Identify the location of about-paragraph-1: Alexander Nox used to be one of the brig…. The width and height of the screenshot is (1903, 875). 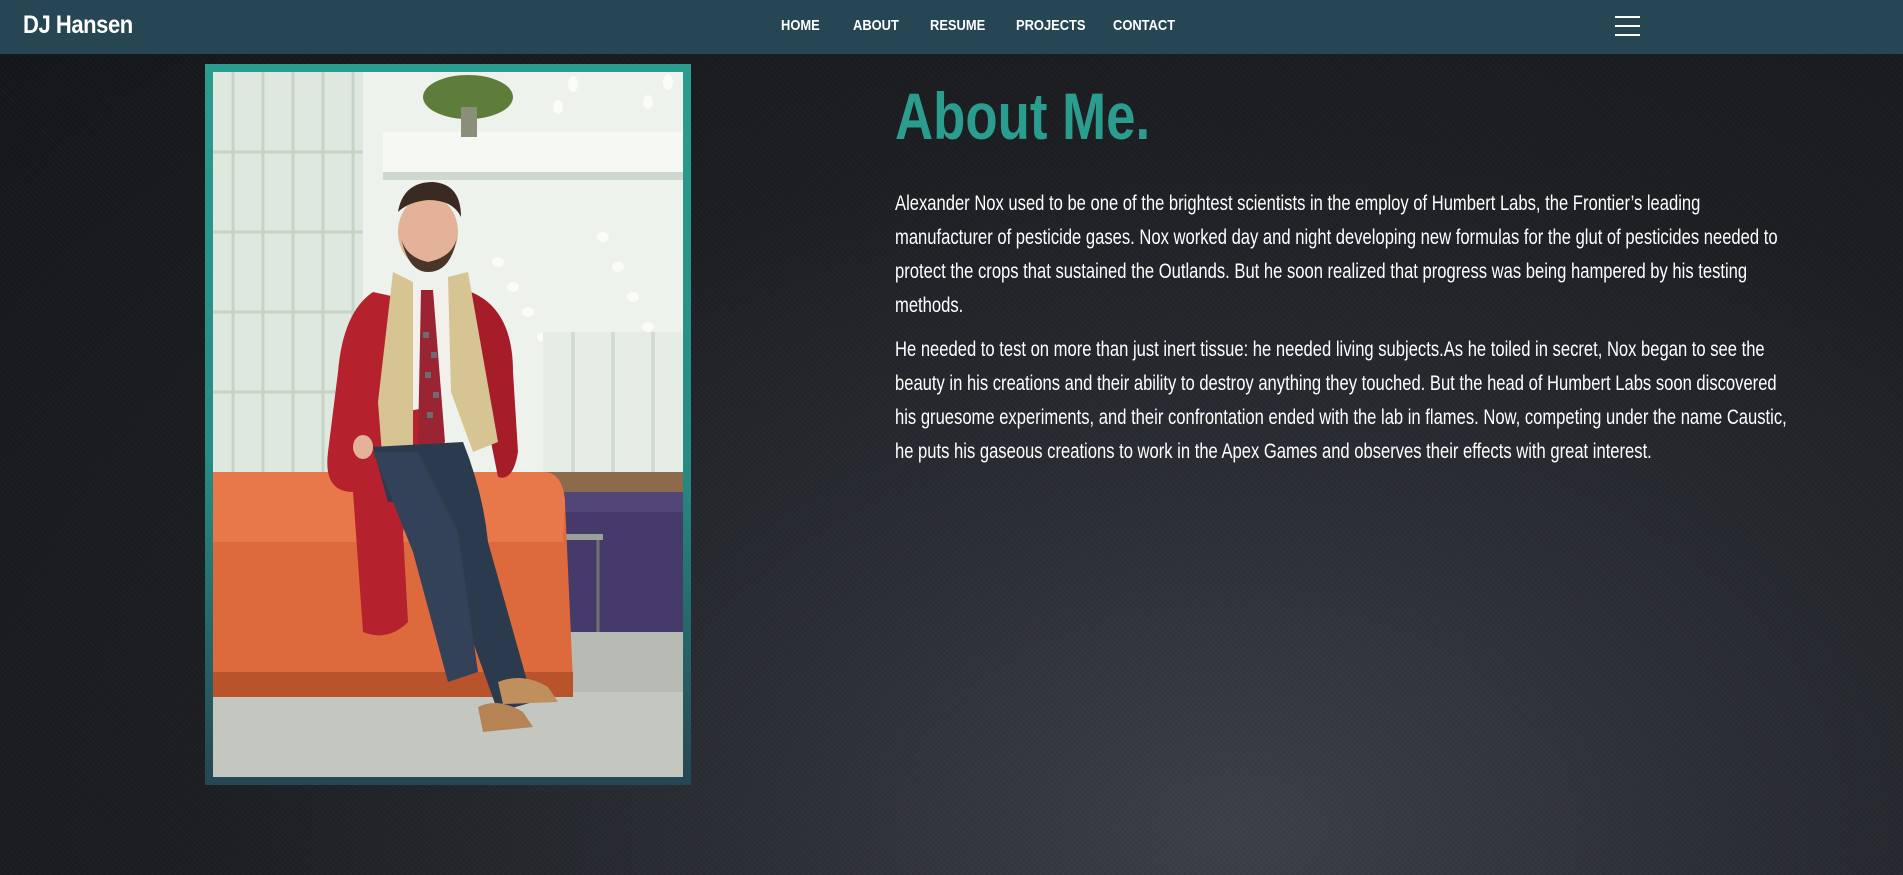
(1336, 254).